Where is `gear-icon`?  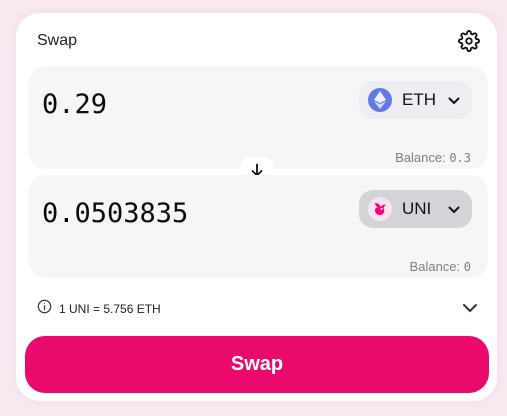 gear-icon is located at coordinates (469, 41).